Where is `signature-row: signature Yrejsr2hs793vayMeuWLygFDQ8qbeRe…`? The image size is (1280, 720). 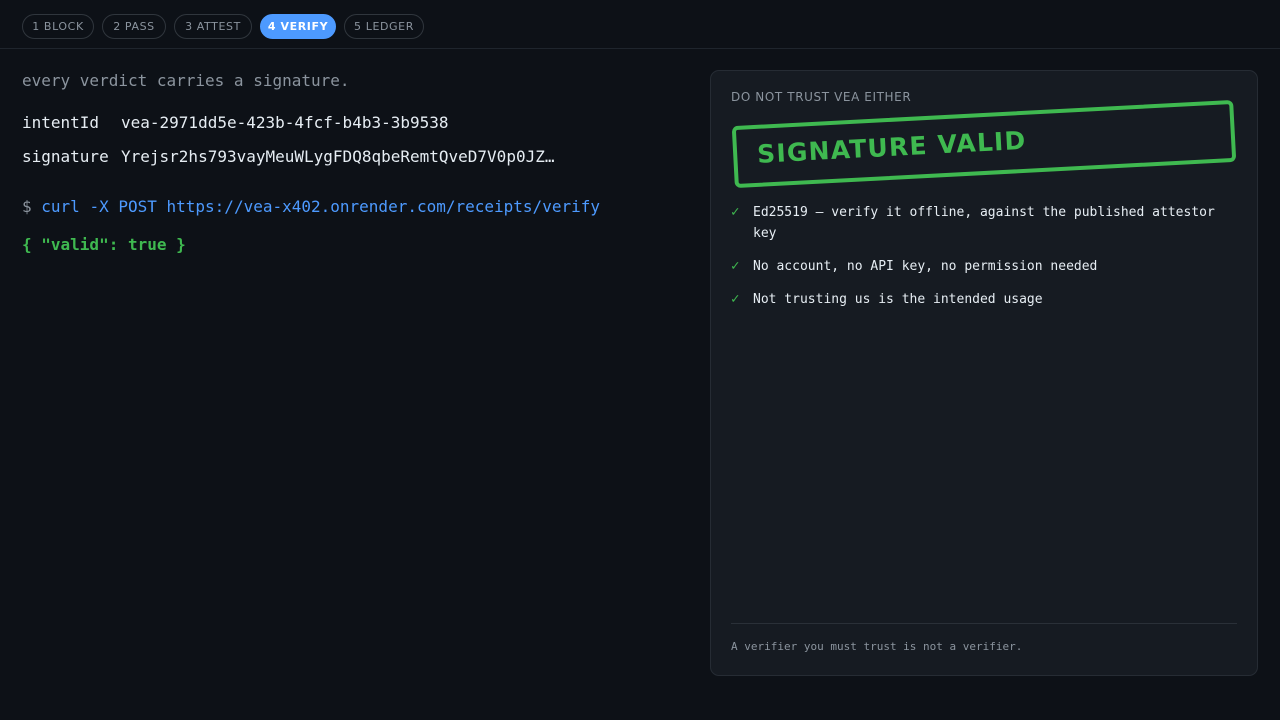
signature-row: signature Yrejsr2hs793vayMeuWLygFDQ8qbeRe… is located at coordinates (288, 156).